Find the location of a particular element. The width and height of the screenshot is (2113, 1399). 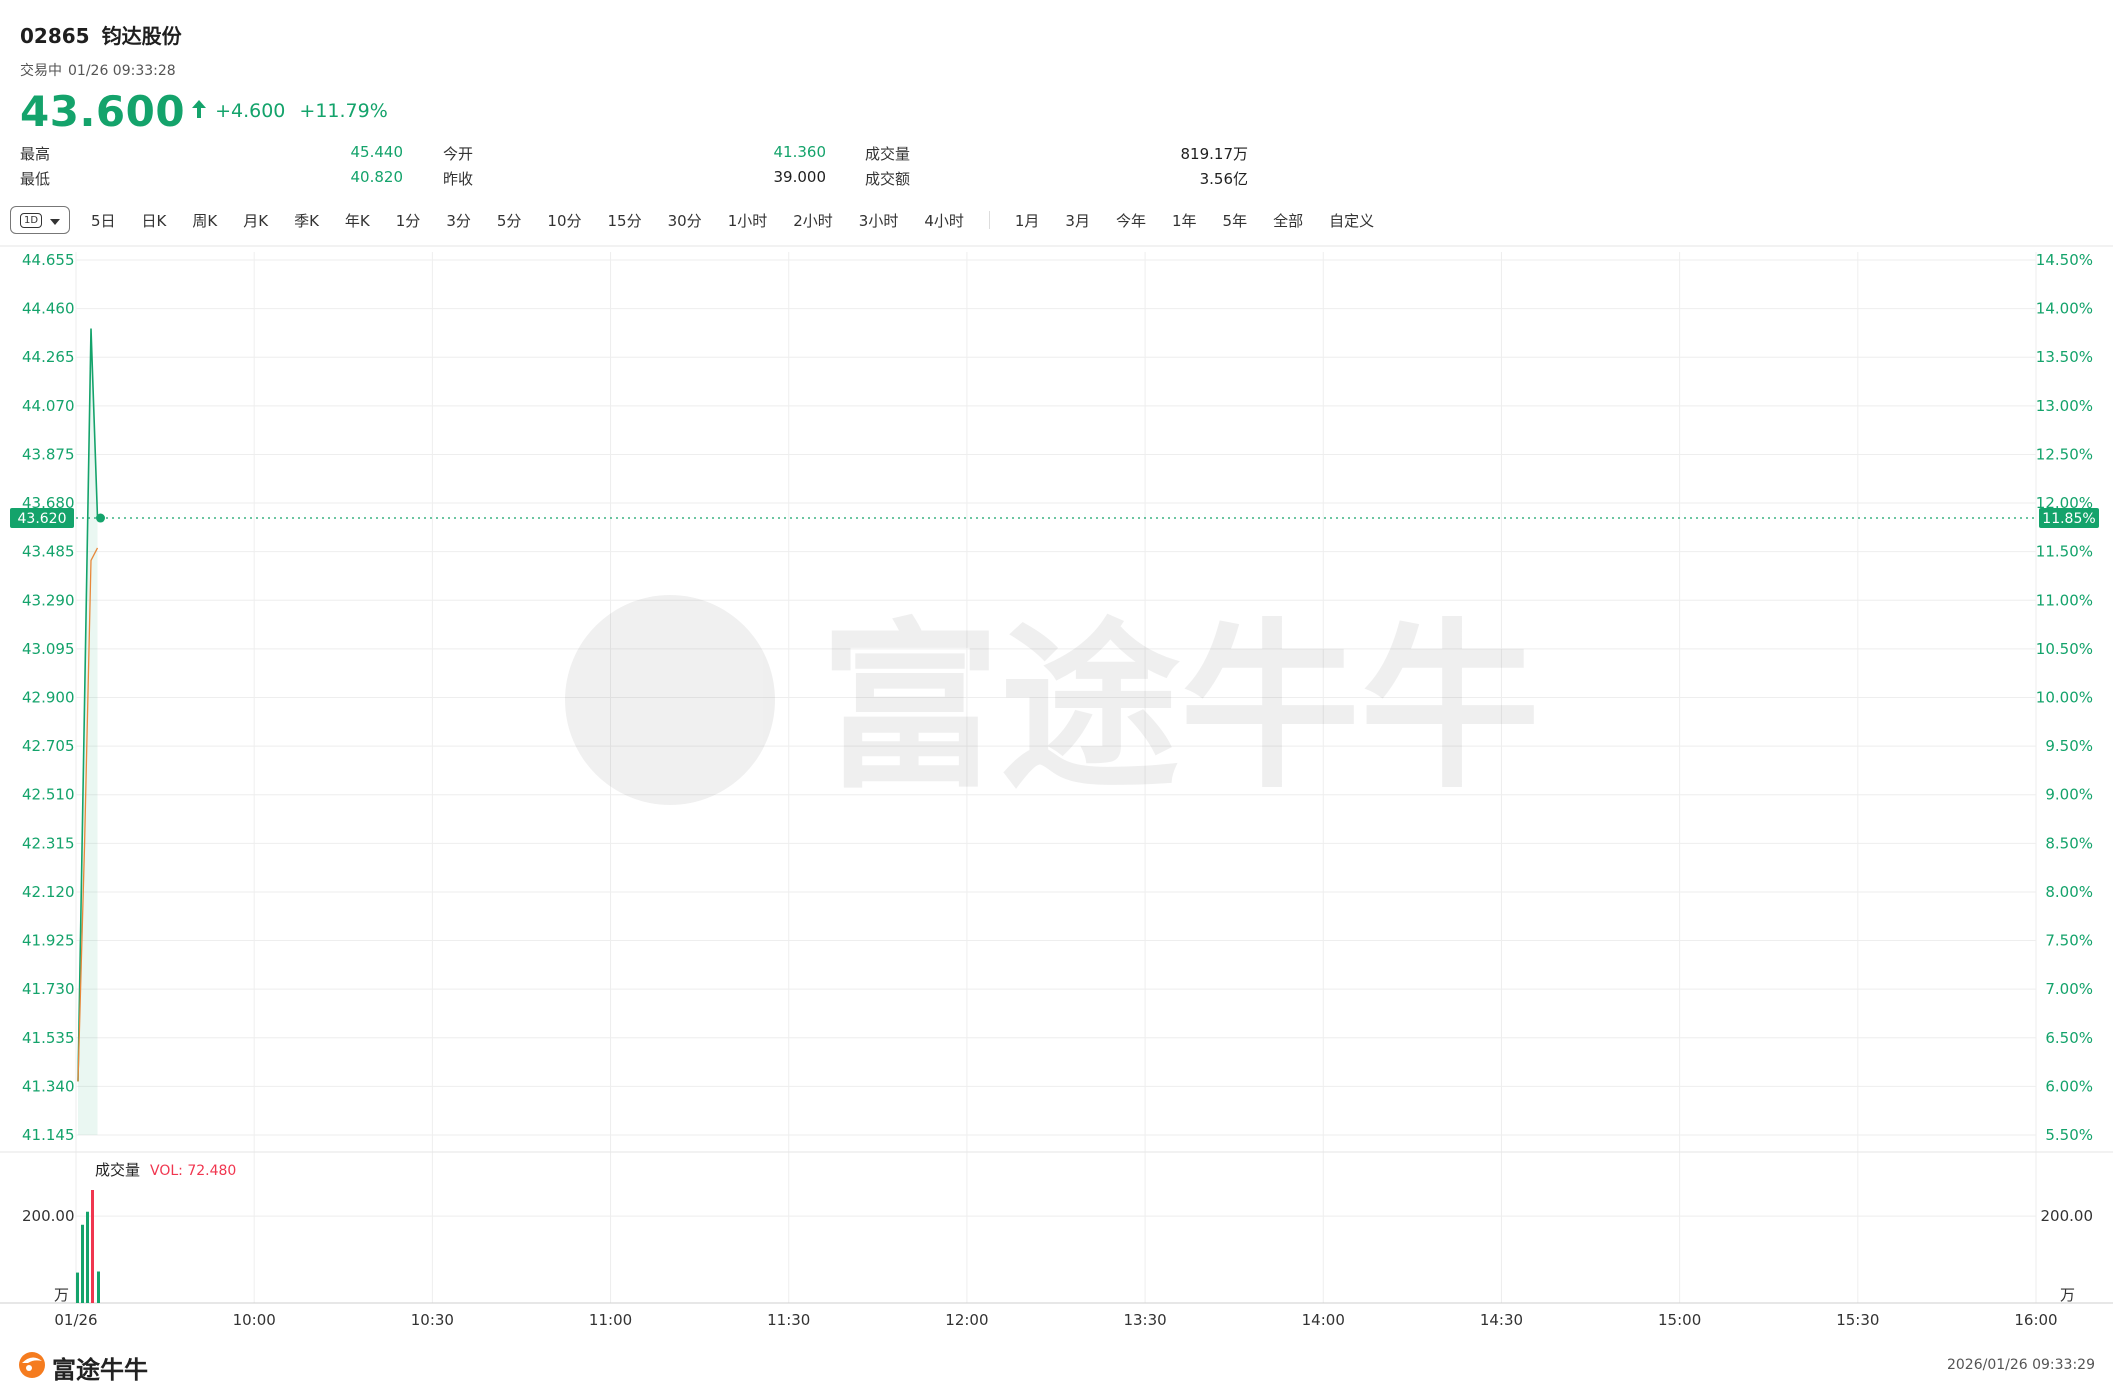

current-pct-label: 11.85% is located at coordinates (2068, 519).